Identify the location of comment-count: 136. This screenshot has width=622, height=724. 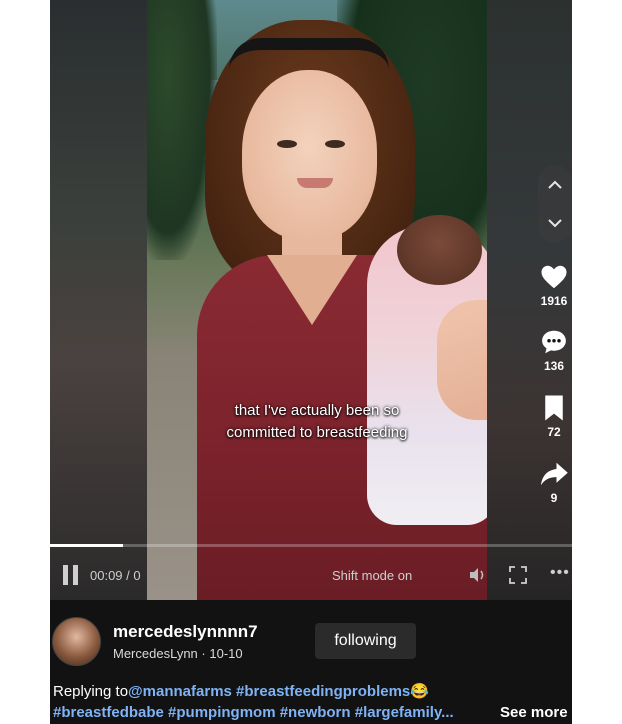
(554, 366).